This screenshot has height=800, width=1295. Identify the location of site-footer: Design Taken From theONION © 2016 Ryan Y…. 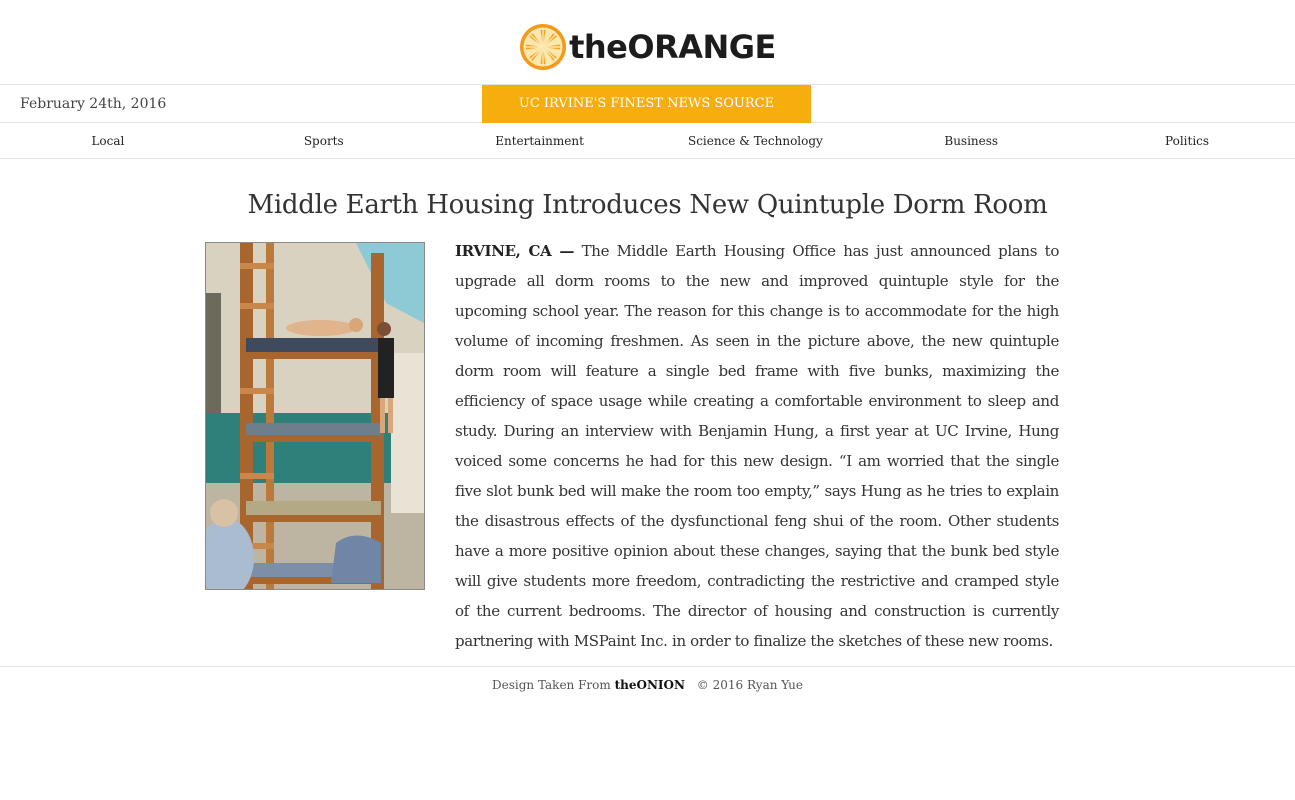
(647, 684).